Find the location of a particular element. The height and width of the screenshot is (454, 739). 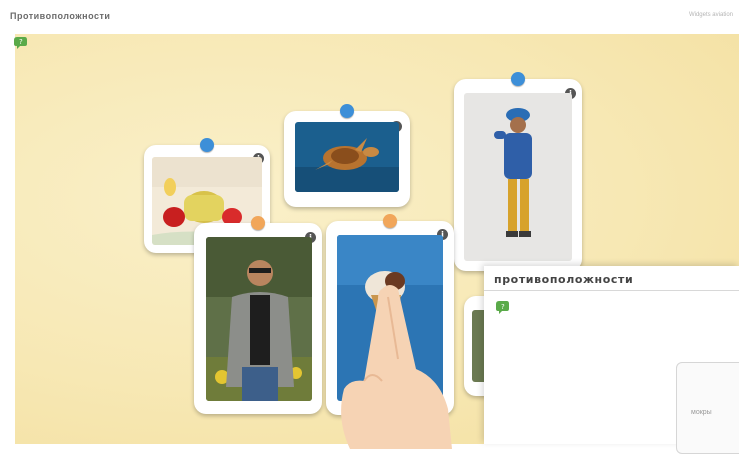

card-turtle: i is located at coordinates (347, 155).